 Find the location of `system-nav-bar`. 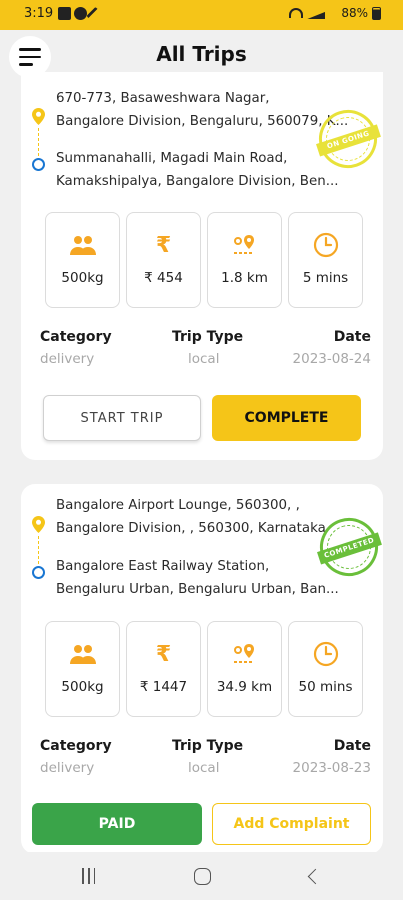

system-nav-bar is located at coordinates (201, 876).